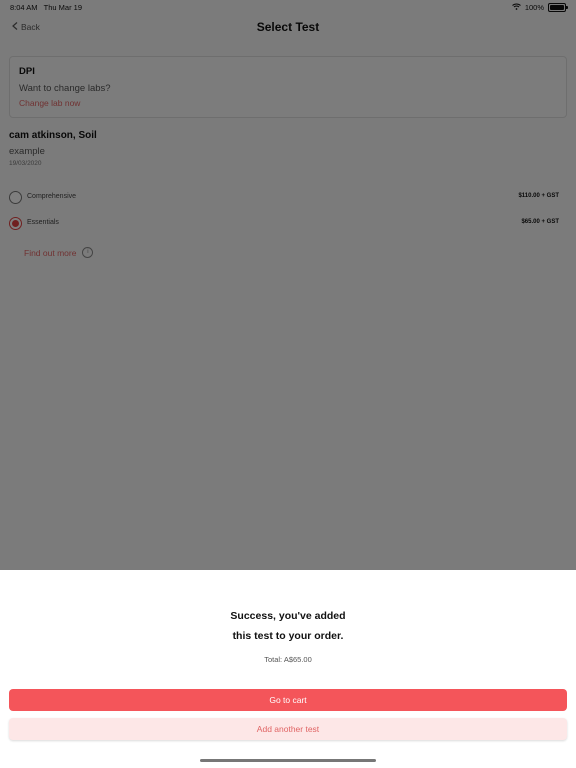  I want to click on add-another-test-button: Add another test, so click(288, 729).